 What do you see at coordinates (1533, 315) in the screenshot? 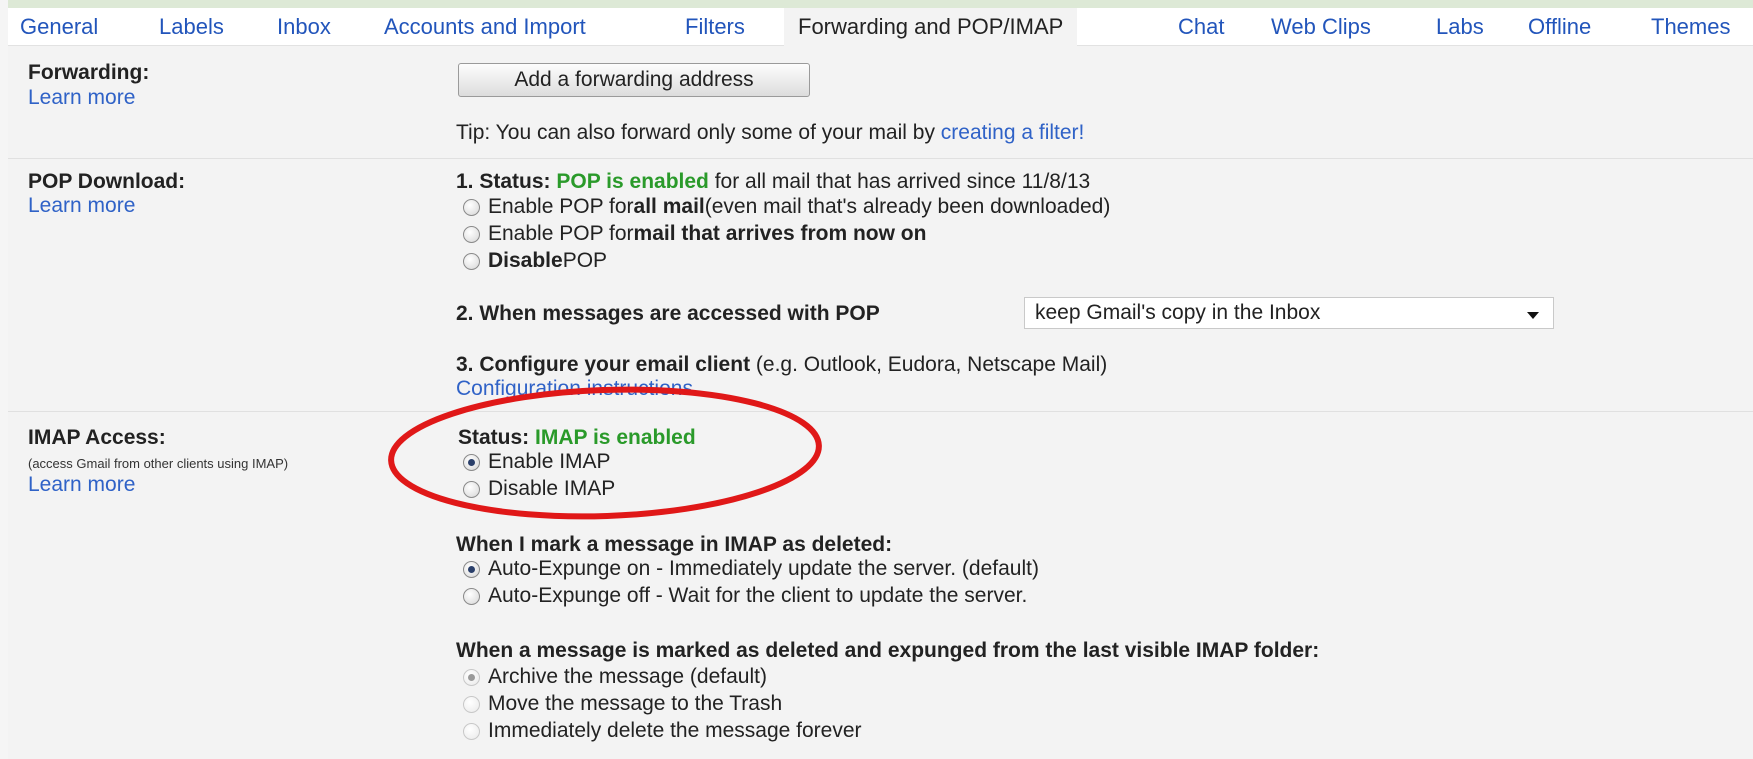
I see `chevron-down-icon` at bounding box center [1533, 315].